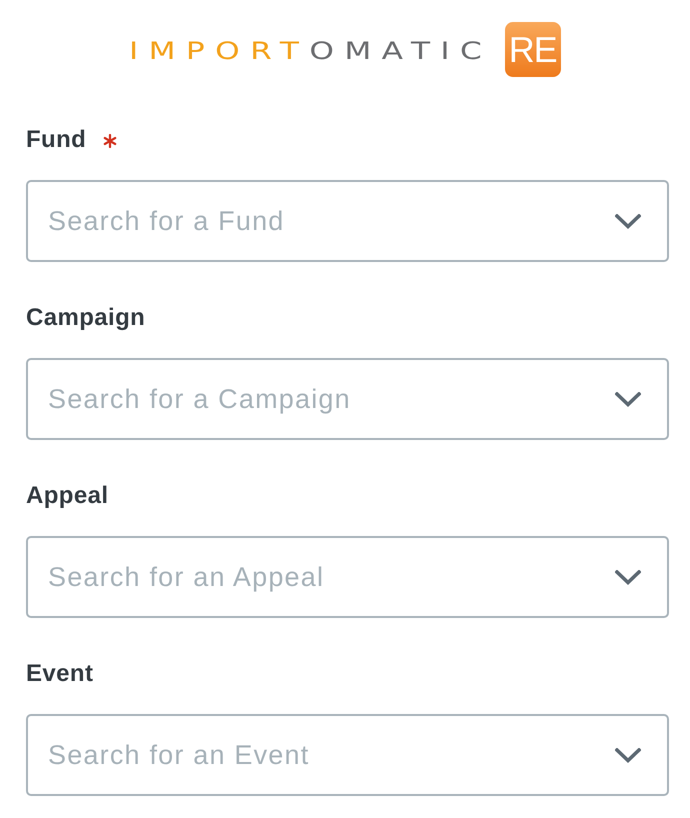 This screenshot has height=818, width=690. I want to click on field-label: Event, so click(60, 674).